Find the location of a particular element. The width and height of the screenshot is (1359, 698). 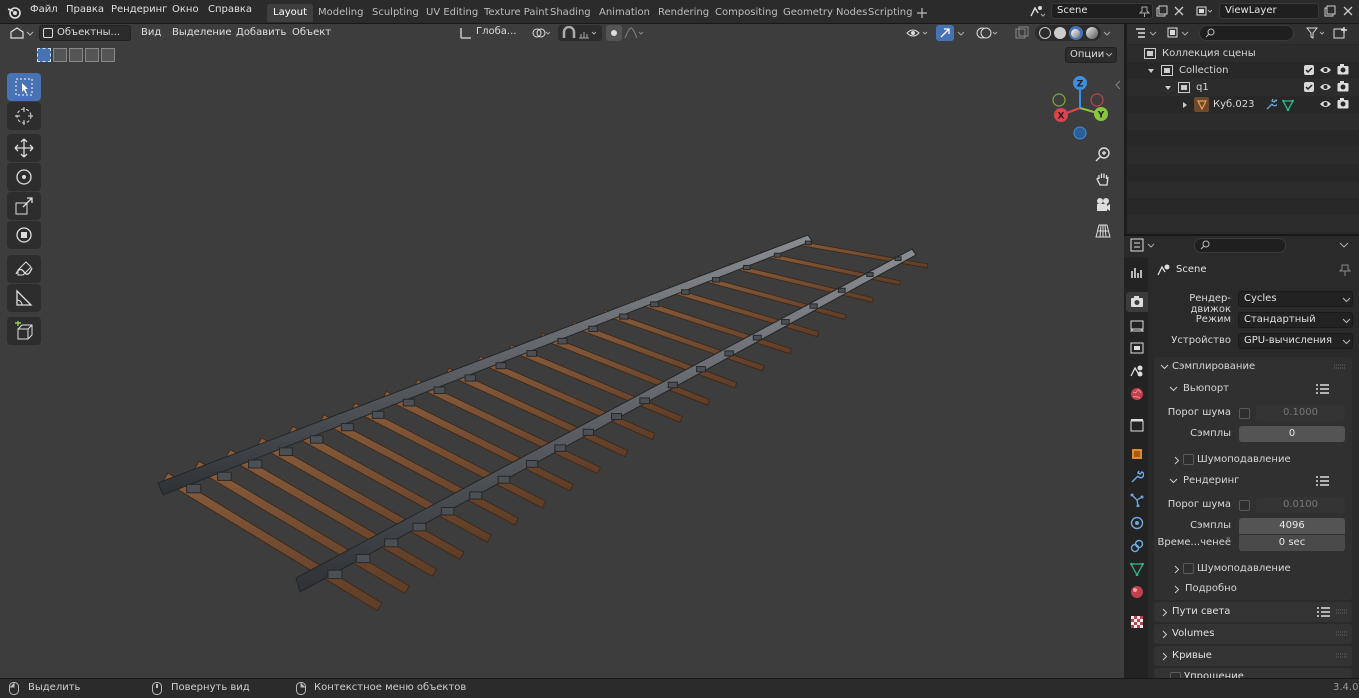

r-denoise-subpanel: Шумоподавление is located at coordinates (1255, 569).